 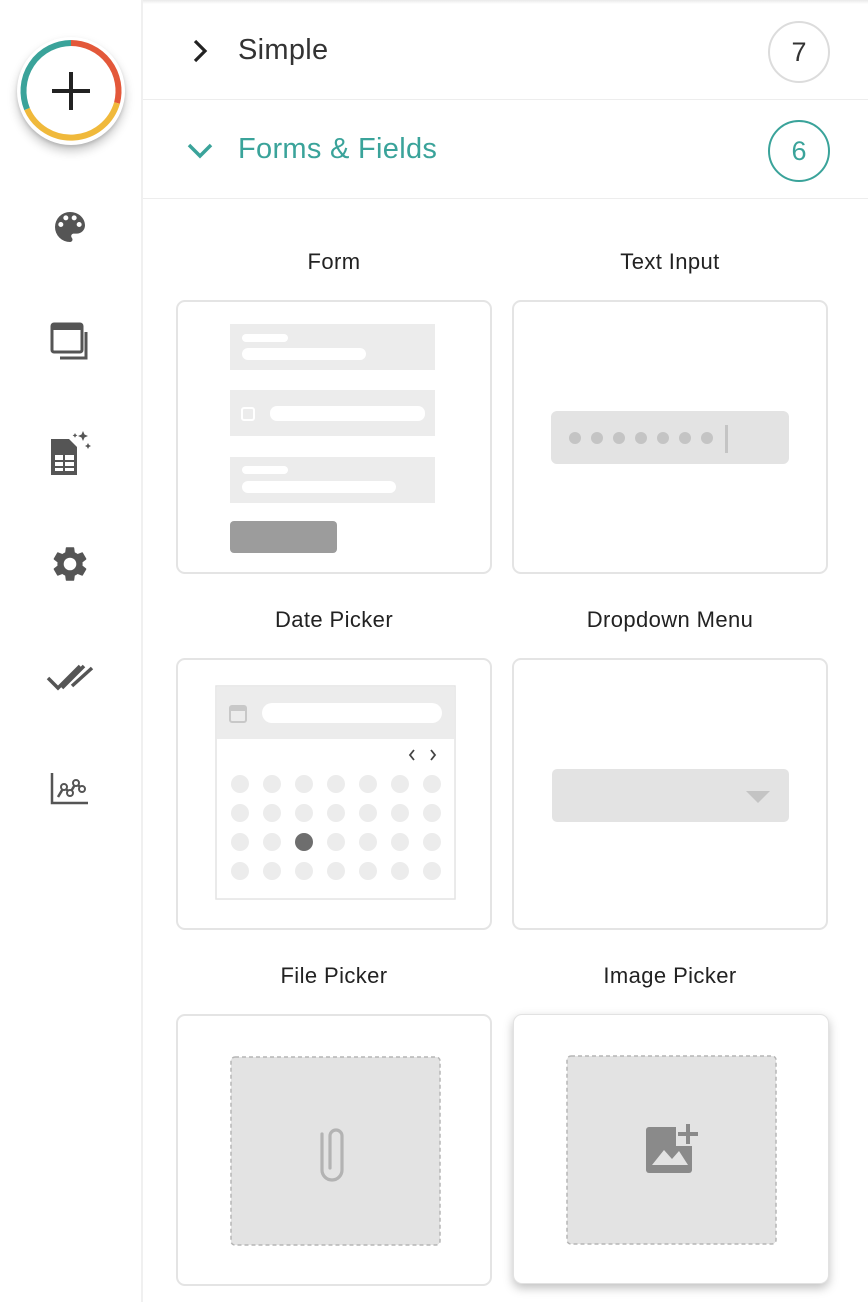 I want to click on add-icon, so click(x=71, y=90).